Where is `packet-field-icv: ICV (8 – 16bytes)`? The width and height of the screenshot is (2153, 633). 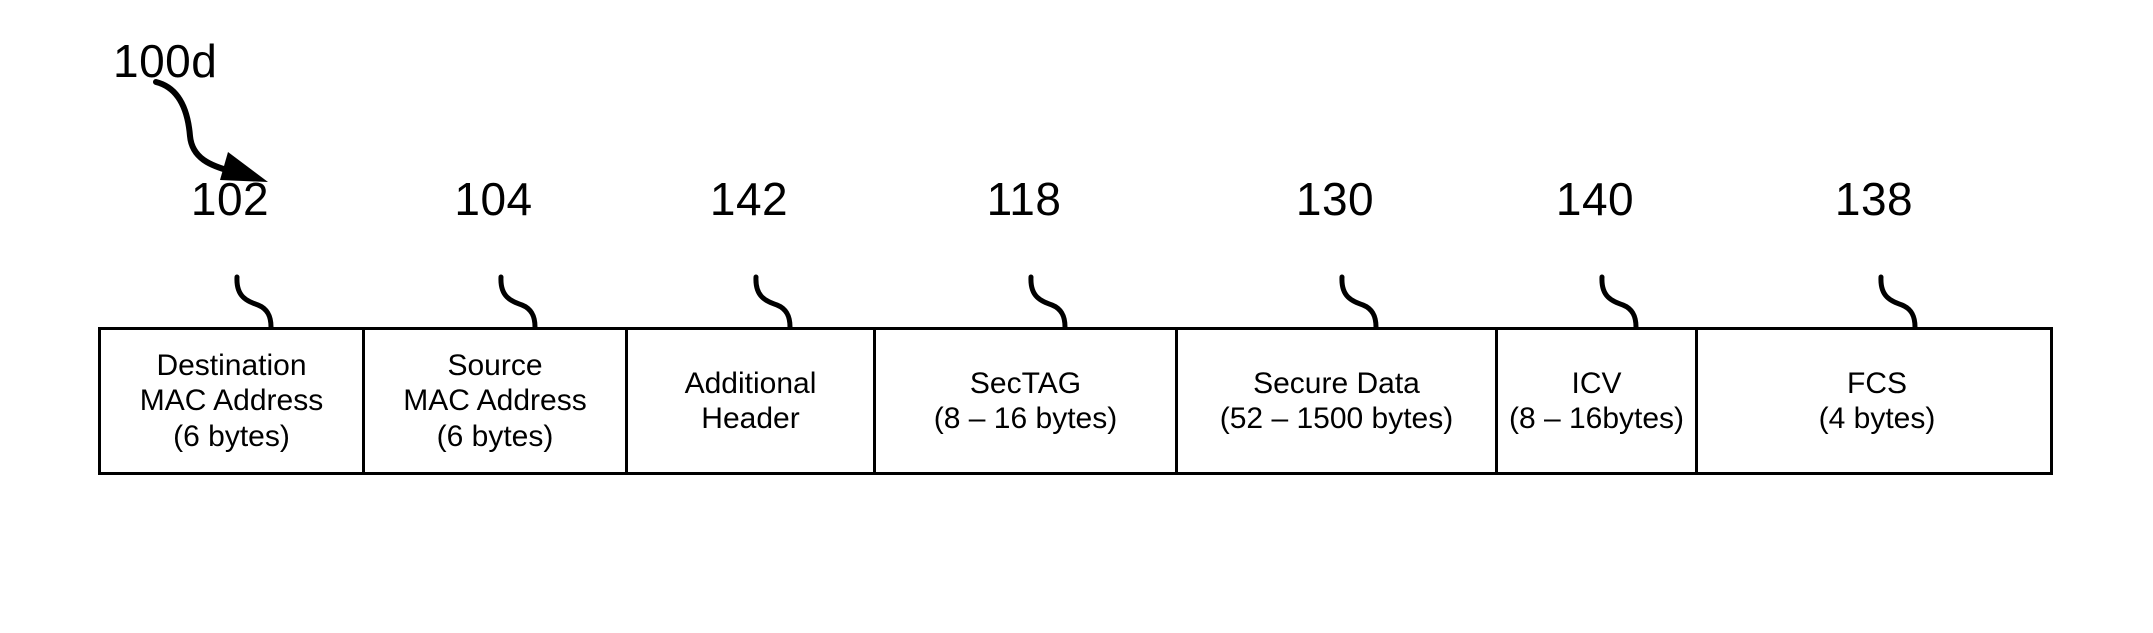 packet-field-icv: ICV (8 – 16bytes) is located at coordinates (1598, 401).